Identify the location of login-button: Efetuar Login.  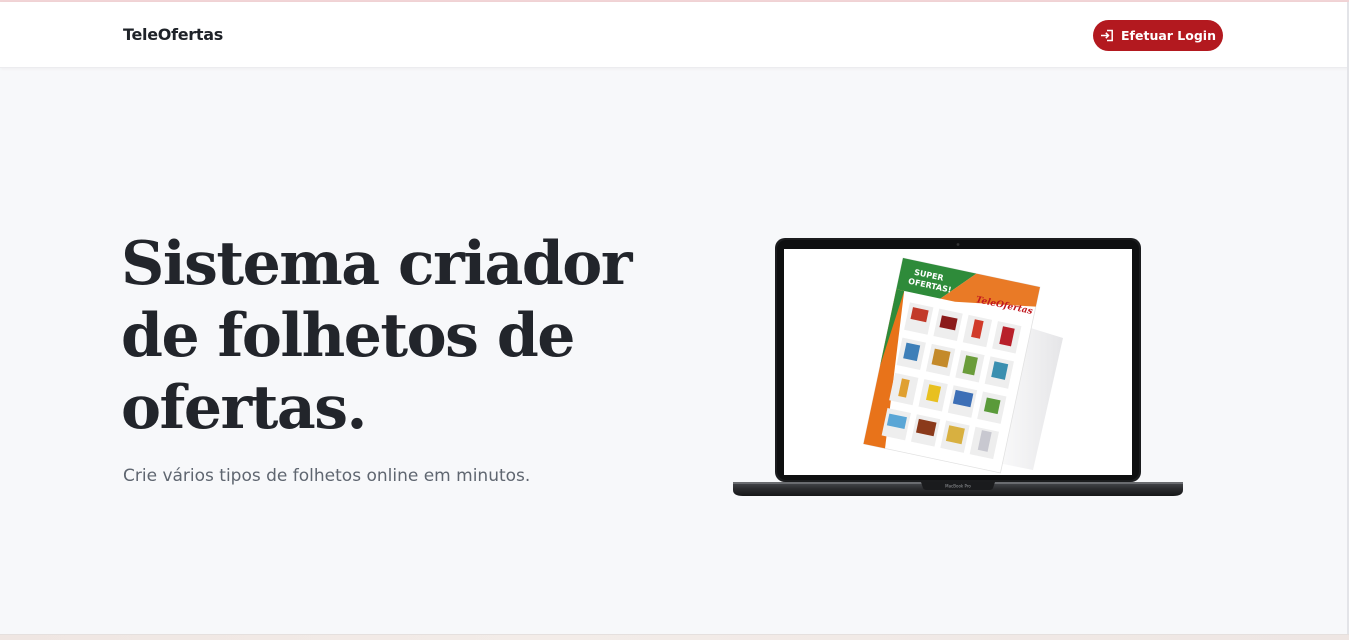
(1158, 35).